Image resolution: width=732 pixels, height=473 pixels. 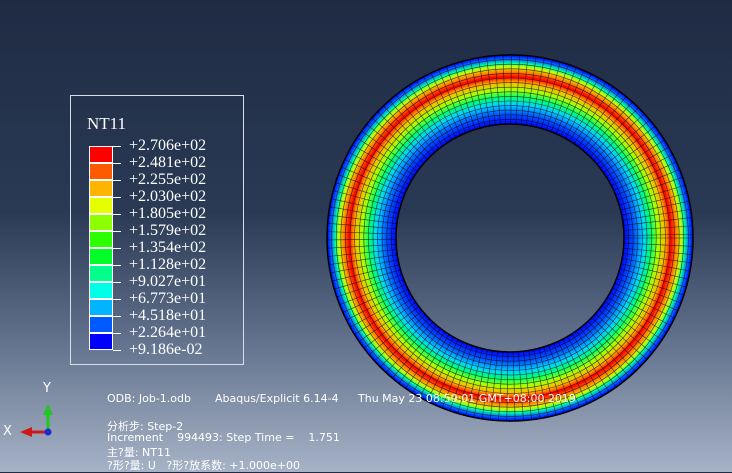 I want to click on x-axis-label: X, so click(x=7, y=431).